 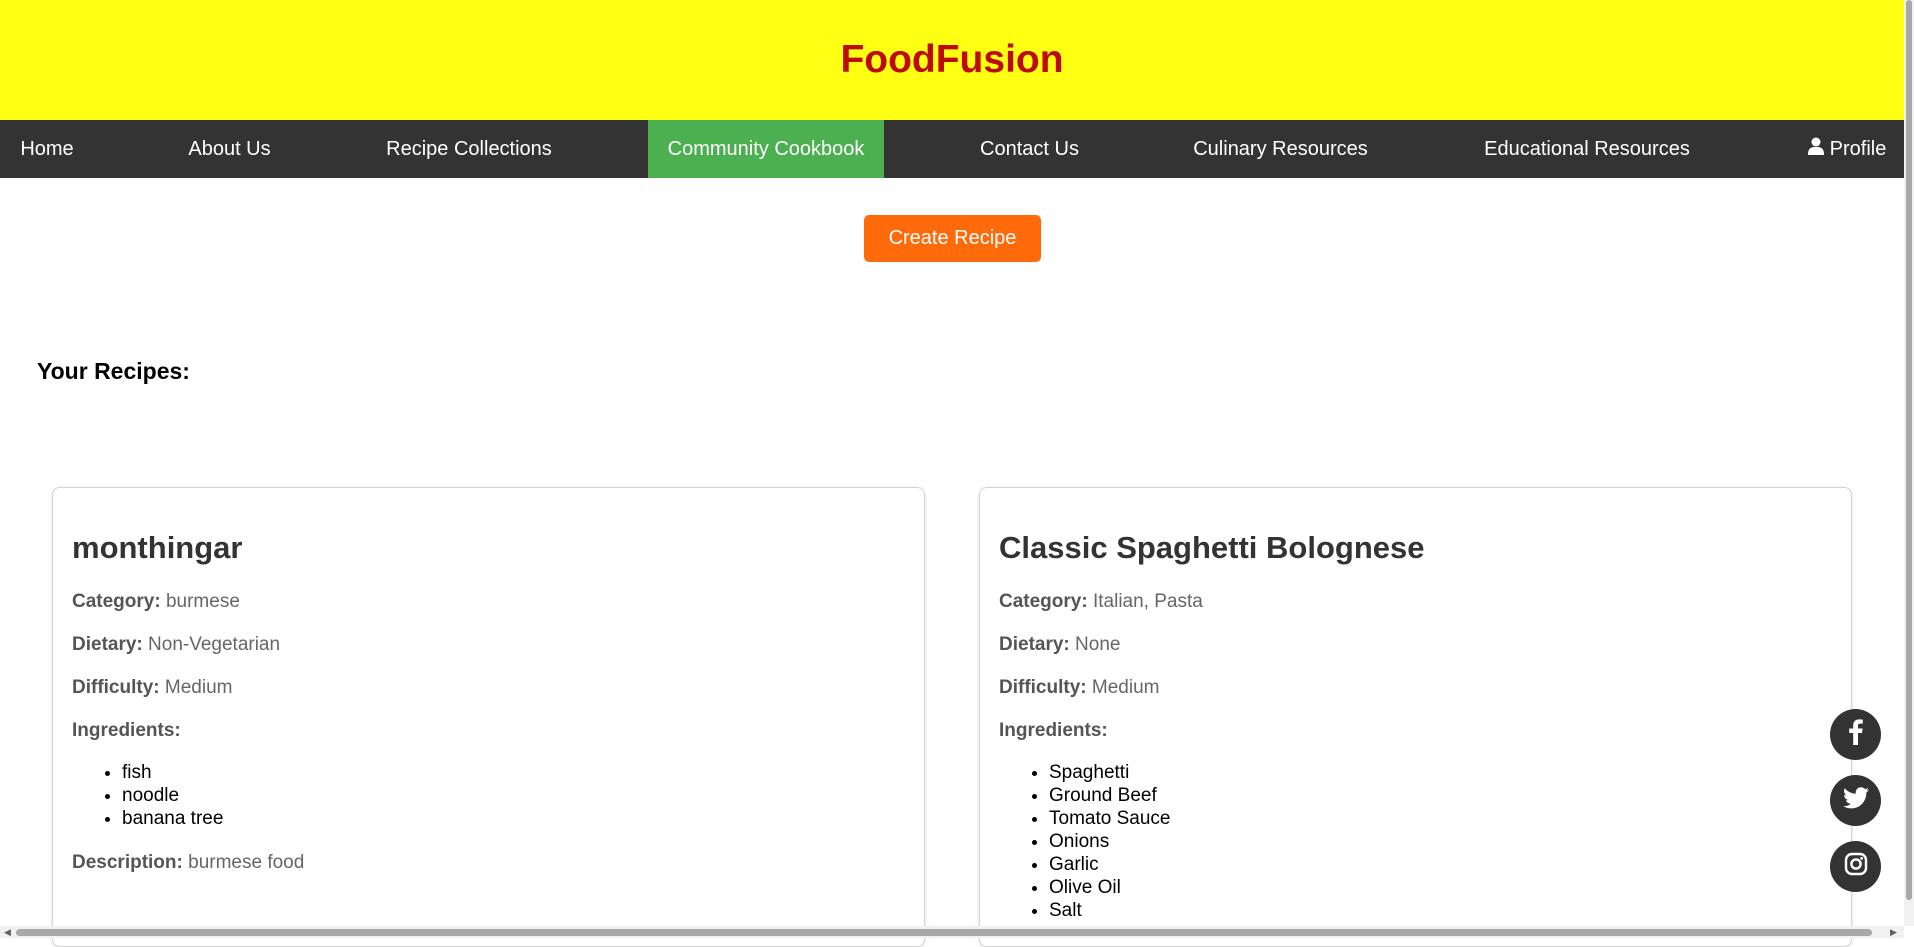 I want to click on ingredient-item: Garlic, so click(x=1109, y=864).